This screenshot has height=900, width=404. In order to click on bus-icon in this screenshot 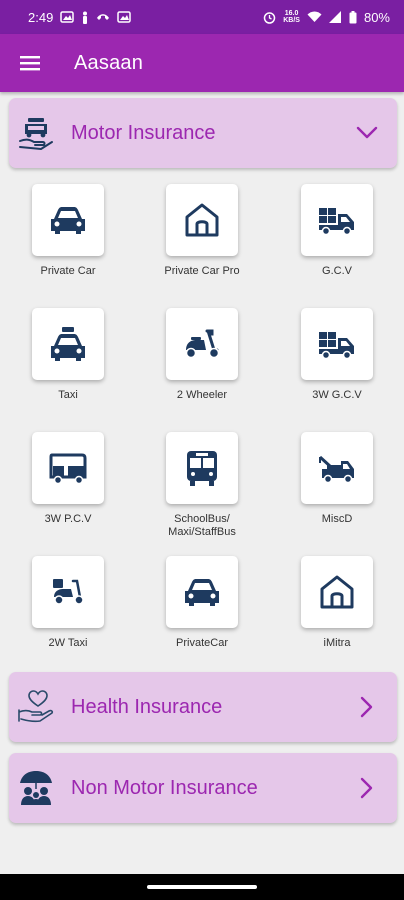, I will do `click(202, 468)`.